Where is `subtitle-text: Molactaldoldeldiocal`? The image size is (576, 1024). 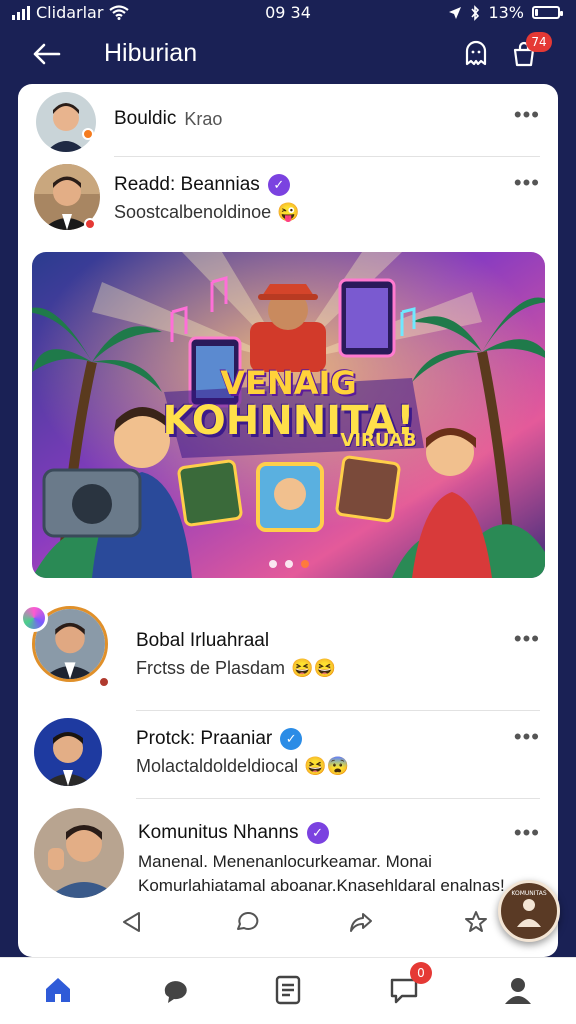
subtitle-text: Molactaldoldeldiocal is located at coordinates (217, 766).